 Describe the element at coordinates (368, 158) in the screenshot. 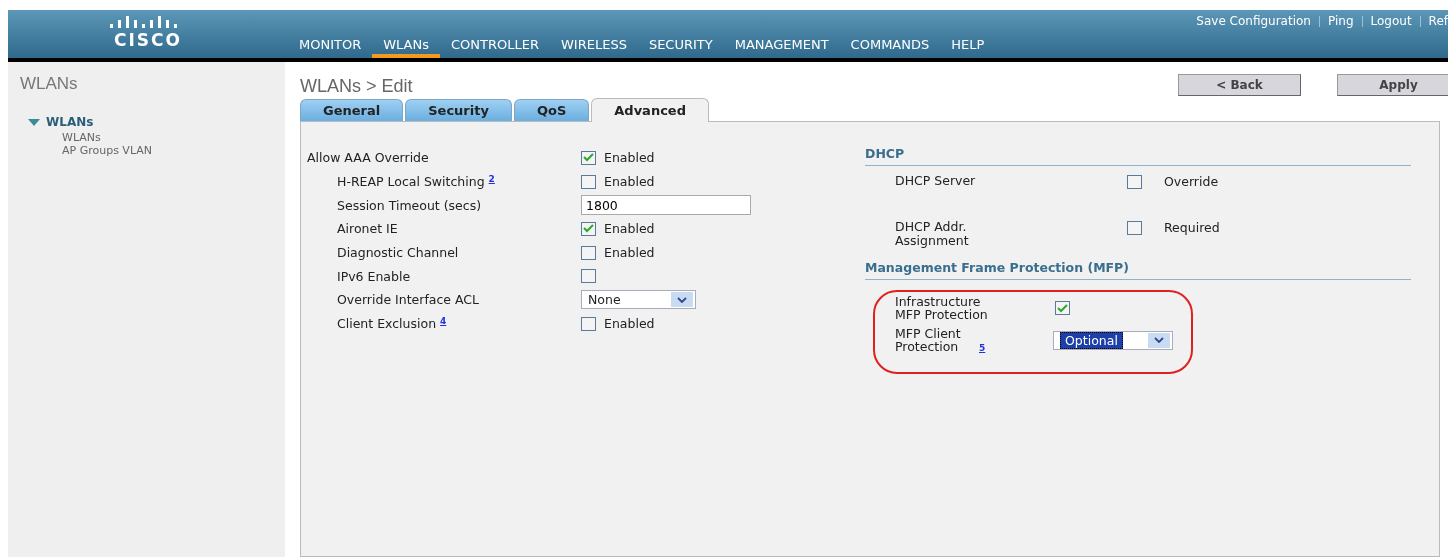

I see `field-label: Allow AAA Override` at that location.